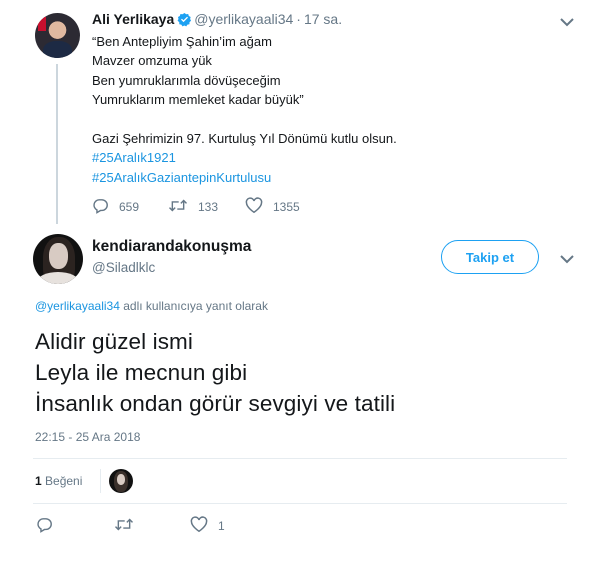 The height and width of the screenshot is (562, 600). I want to click on likes-count: 1, so click(38, 481).